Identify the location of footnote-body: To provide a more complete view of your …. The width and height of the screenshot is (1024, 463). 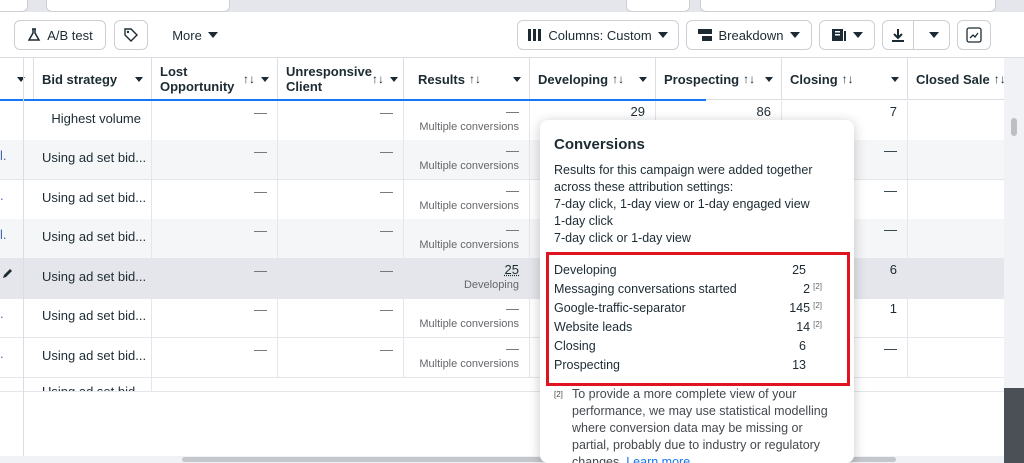
(700, 425).